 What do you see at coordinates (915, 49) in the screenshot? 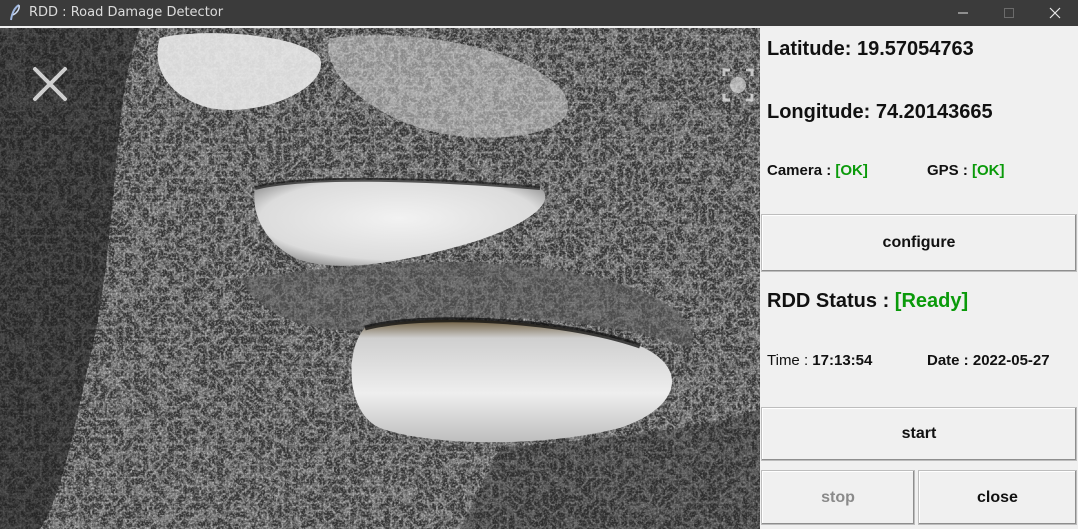
I see `latitude-value: 19.57054763` at bounding box center [915, 49].